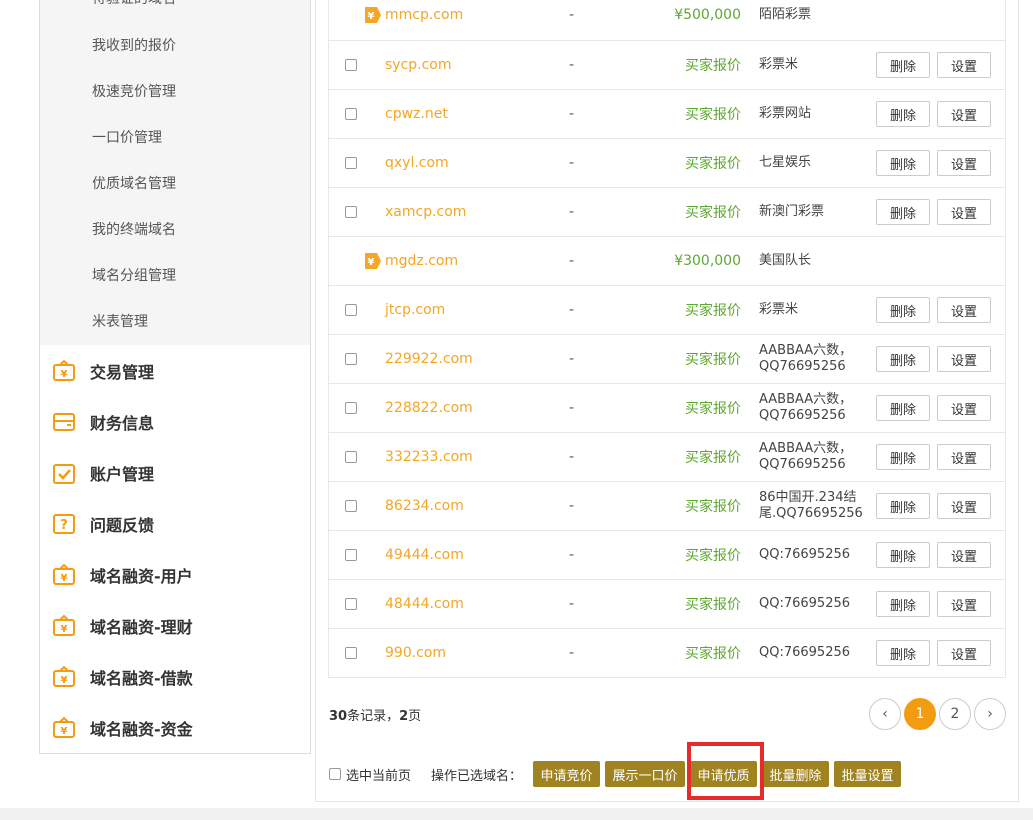 The height and width of the screenshot is (820, 1033). I want to click on domain-link: 86234.com, so click(424, 506).